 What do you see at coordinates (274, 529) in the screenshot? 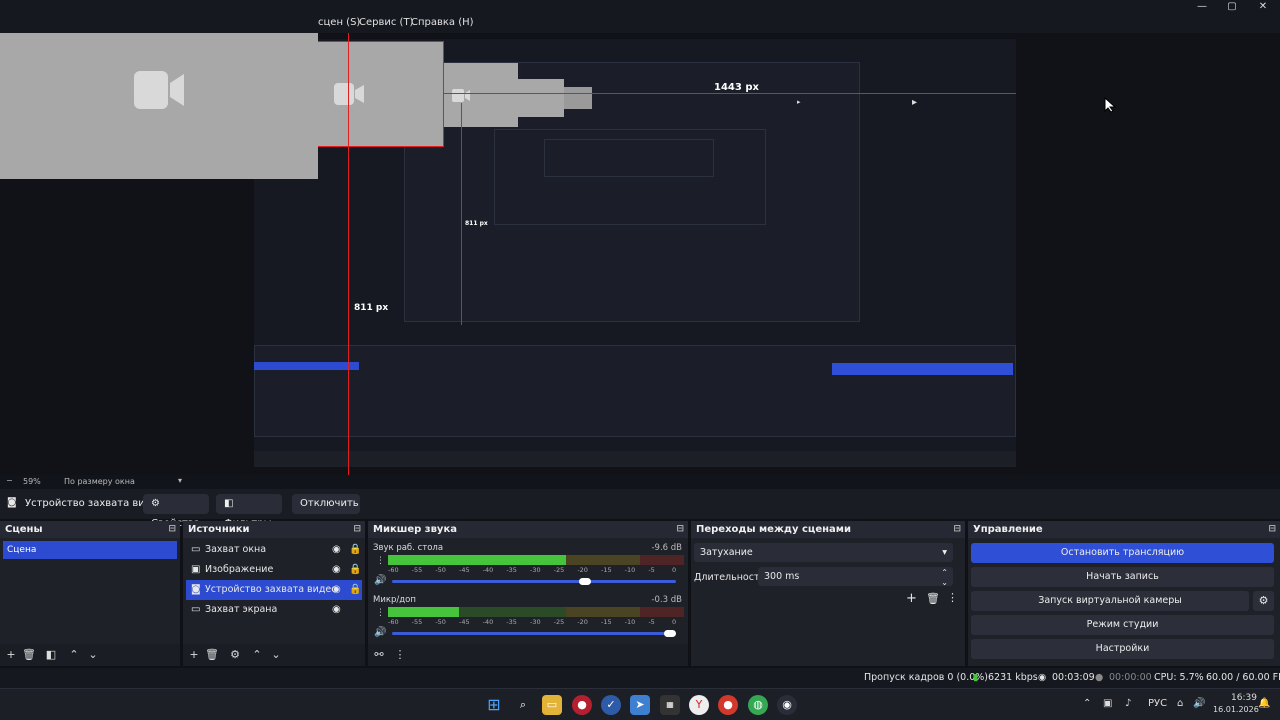
I see `sources-header: Источники ⊟` at bounding box center [274, 529].